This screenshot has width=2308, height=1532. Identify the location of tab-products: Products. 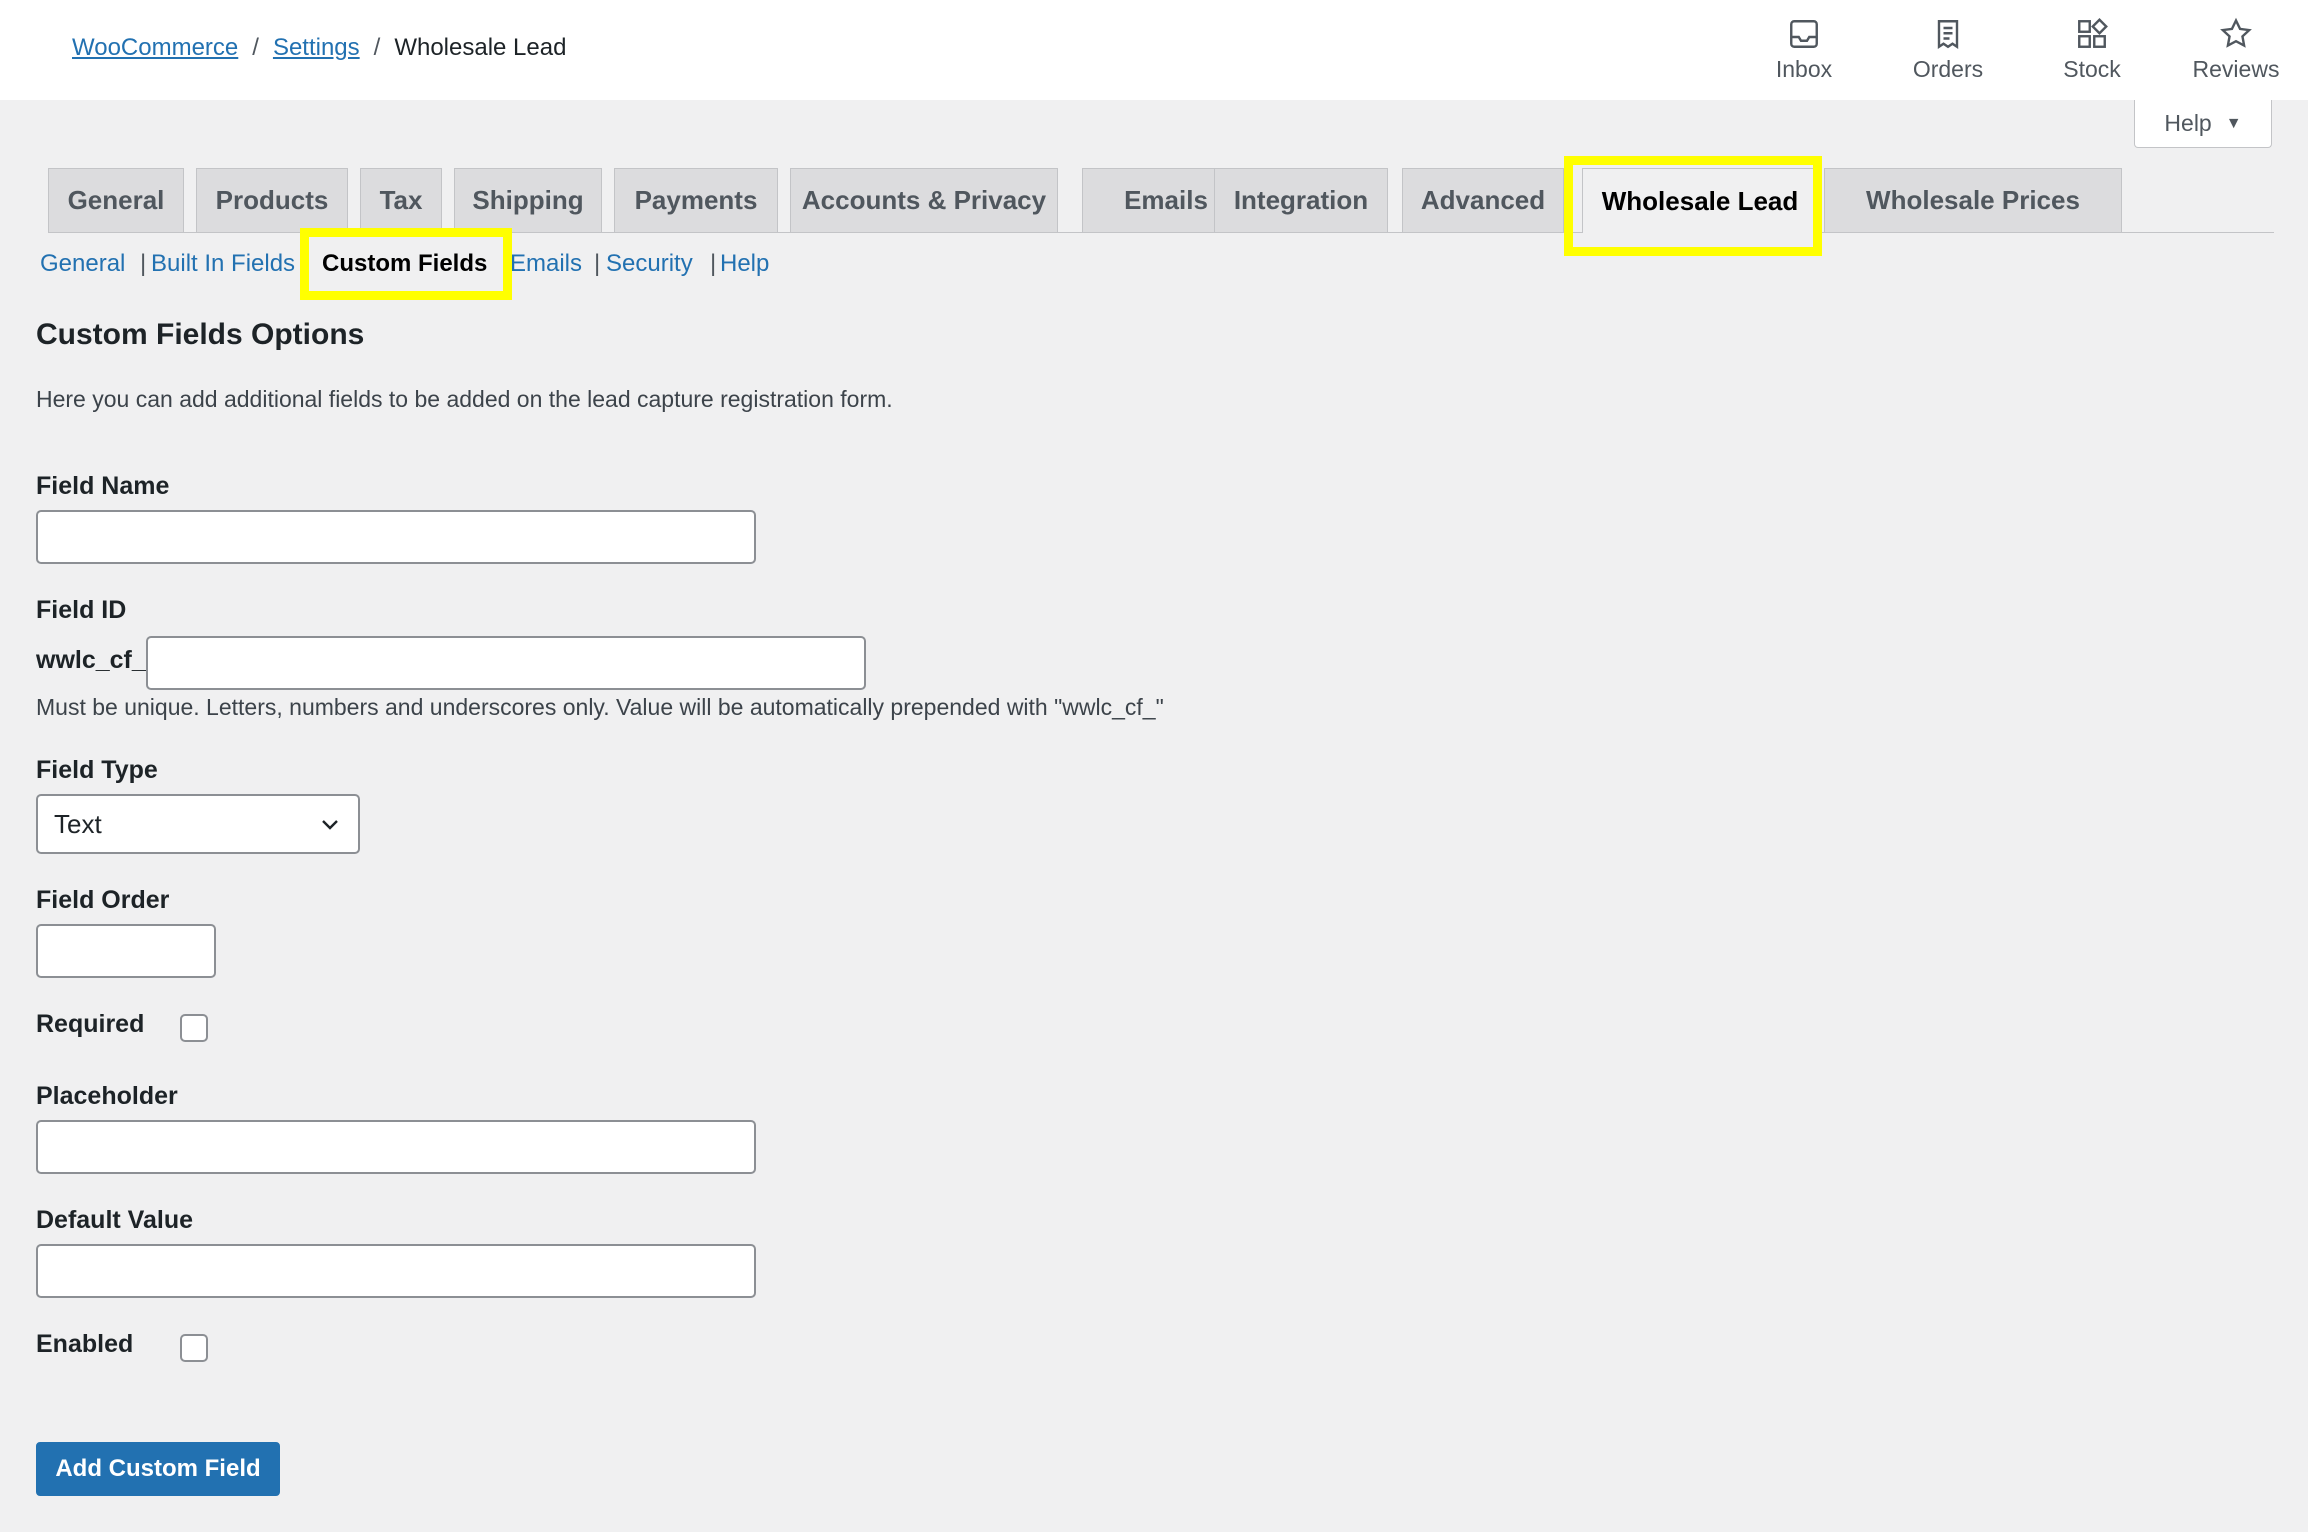
(272, 200).